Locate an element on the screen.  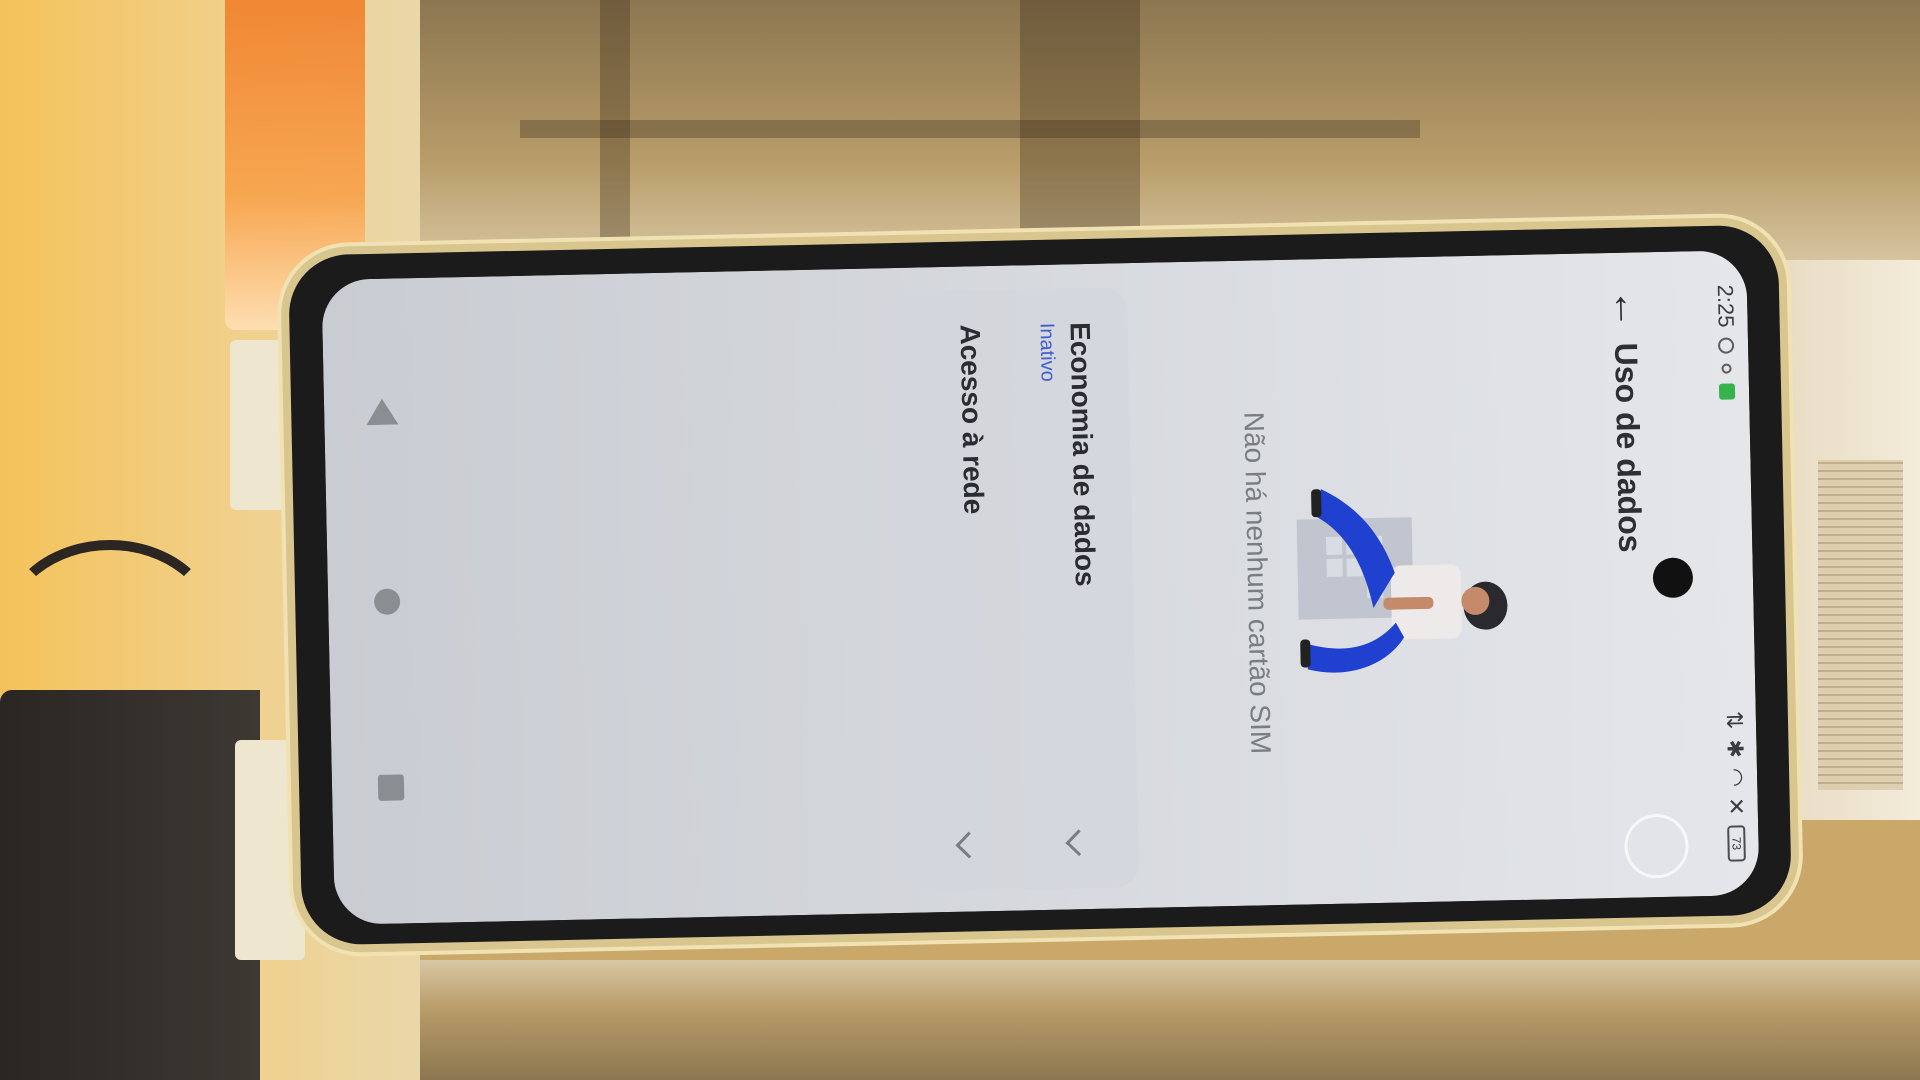
settings-item-network-access: Acesso à rede is located at coordinates (958, 591).